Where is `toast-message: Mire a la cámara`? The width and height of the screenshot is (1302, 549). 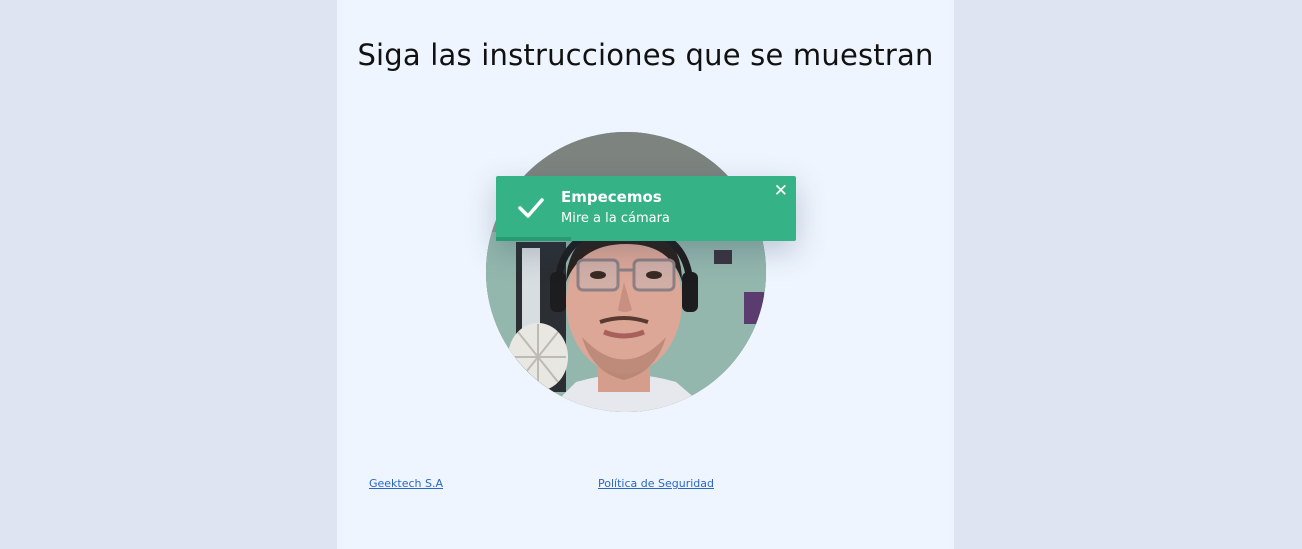
toast-message: Mire a la cámara is located at coordinates (615, 218).